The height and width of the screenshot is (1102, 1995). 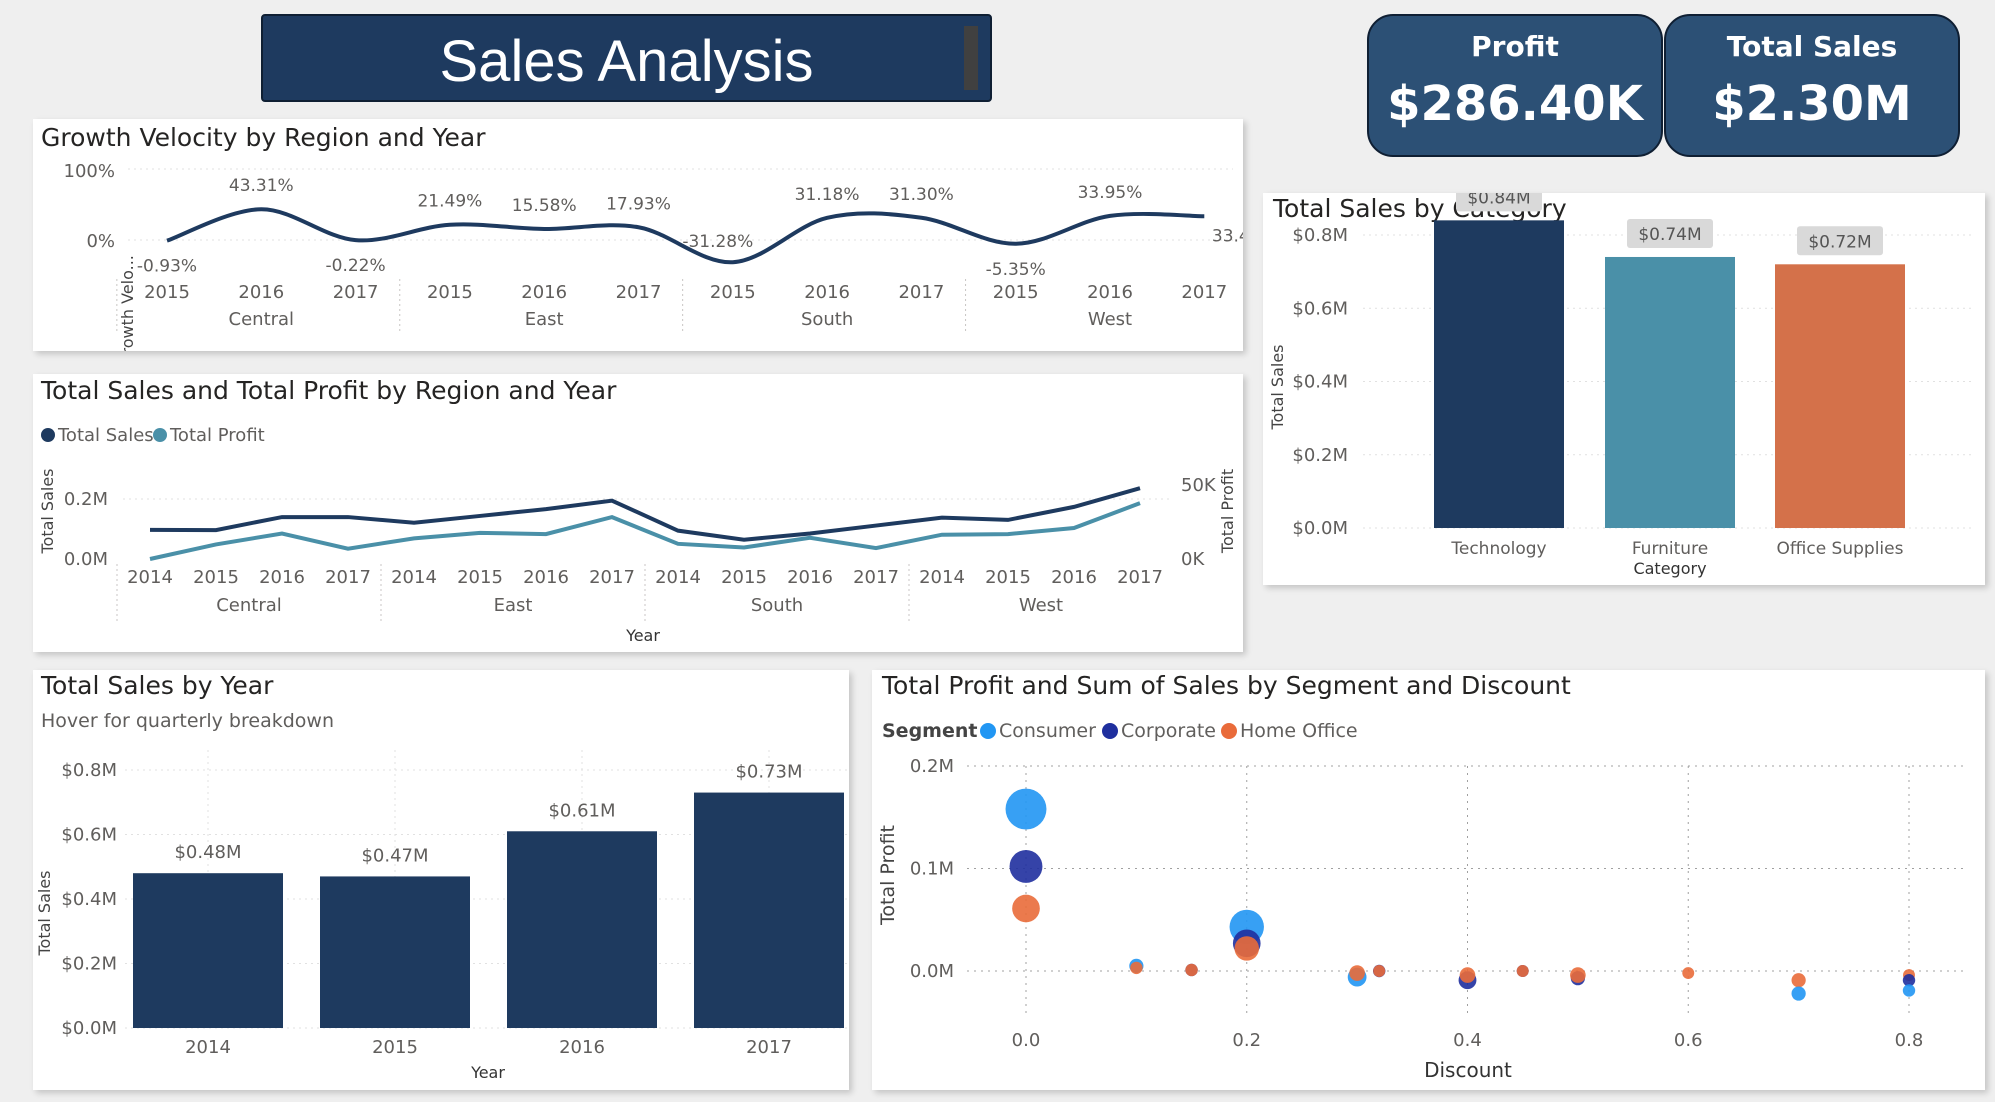 What do you see at coordinates (1047, 731) in the screenshot?
I see `legend-consumer-label: Consumer` at bounding box center [1047, 731].